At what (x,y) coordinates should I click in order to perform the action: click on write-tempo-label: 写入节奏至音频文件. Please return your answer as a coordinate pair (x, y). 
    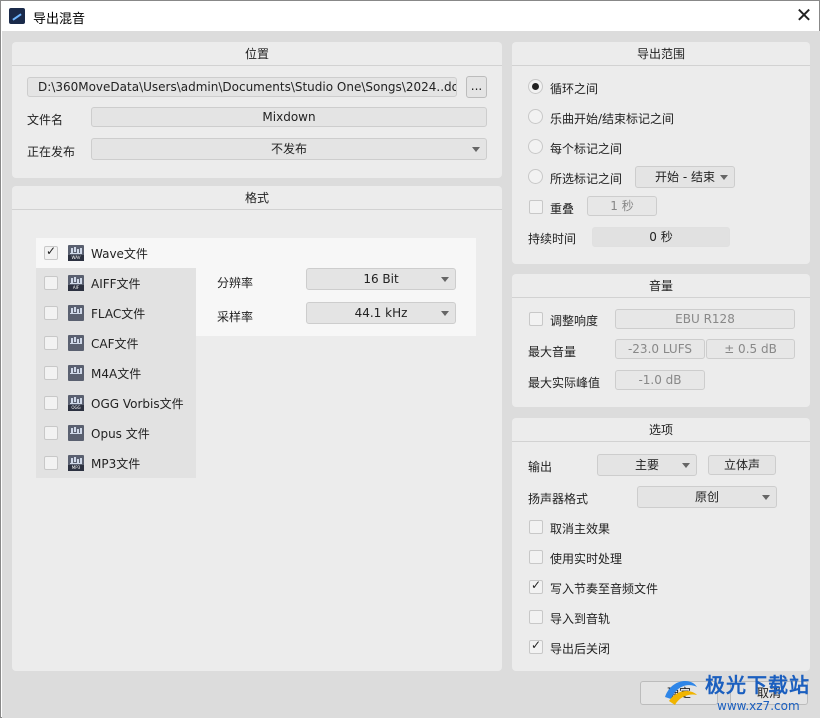
    Looking at the image, I should click on (604, 589).